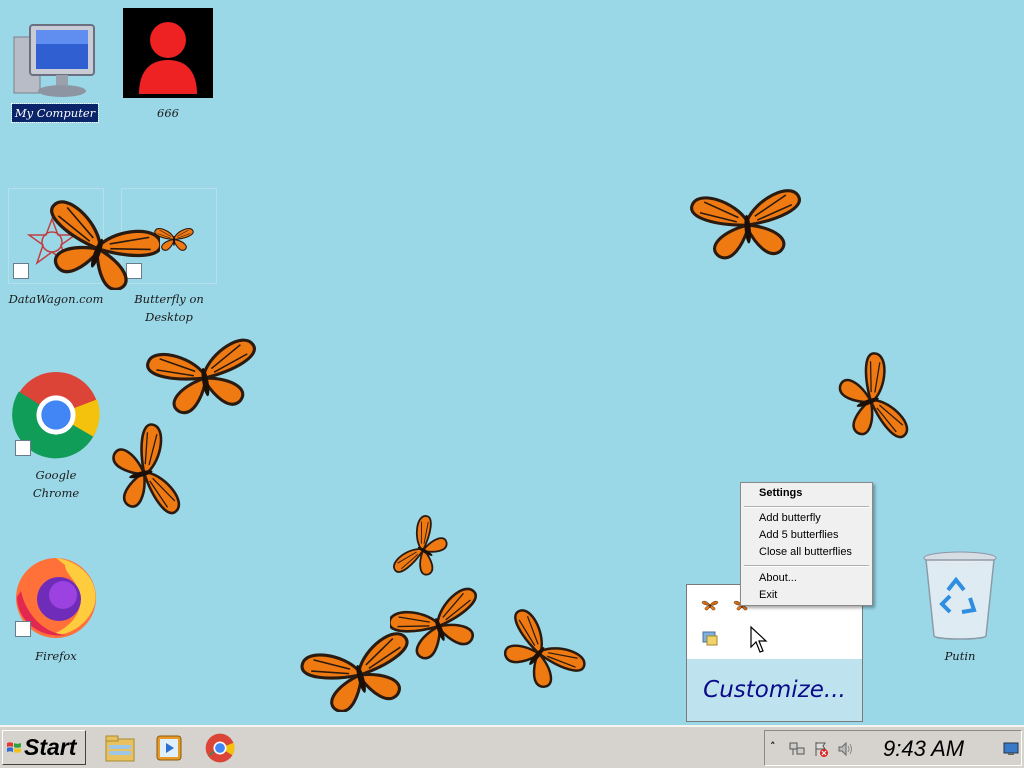 The width and height of the screenshot is (1024, 768). What do you see at coordinates (710, 605) in the screenshot?
I see `butterfly-tray-icon` at bounding box center [710, 605].